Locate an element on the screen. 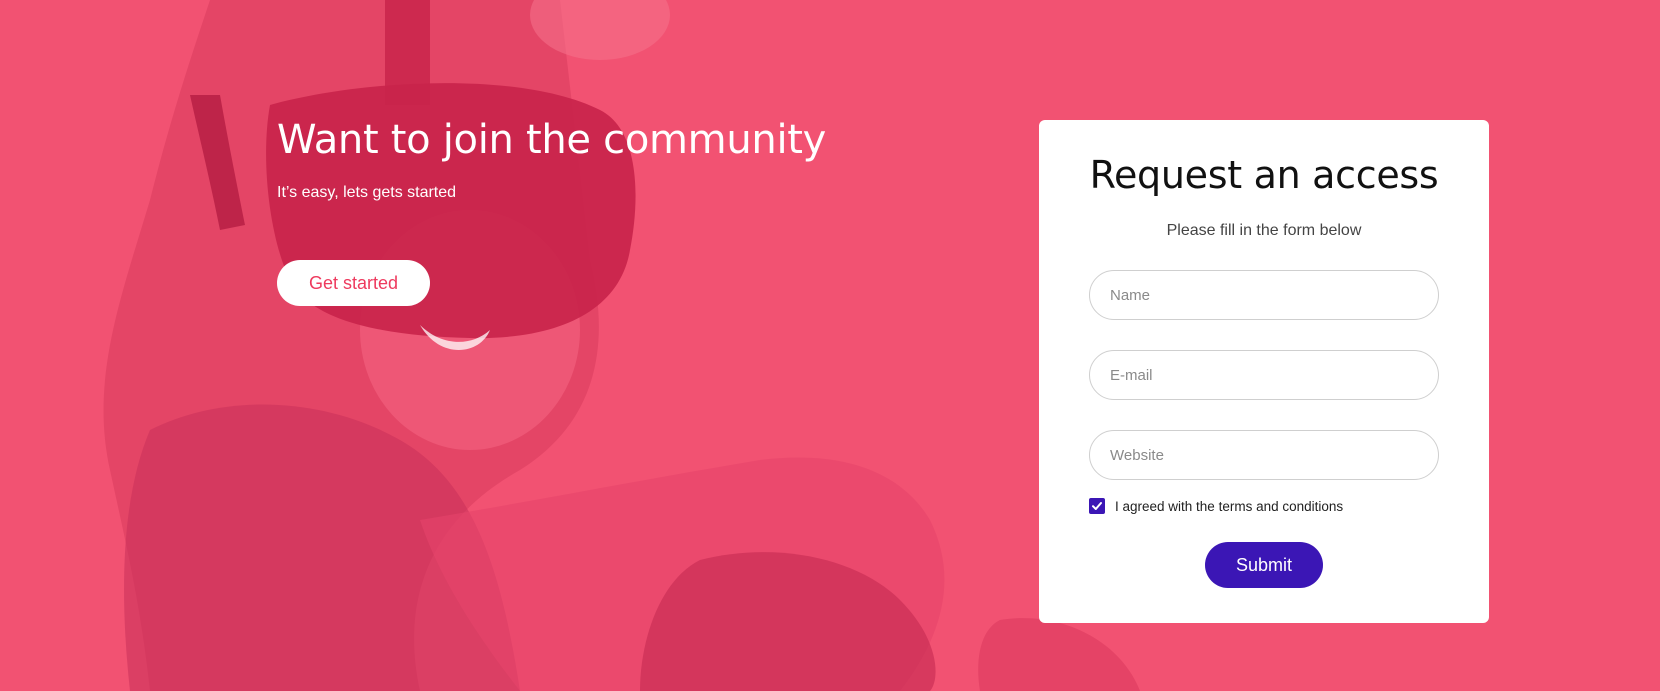  terms-checkbox is located at coordinates (1097, 506).